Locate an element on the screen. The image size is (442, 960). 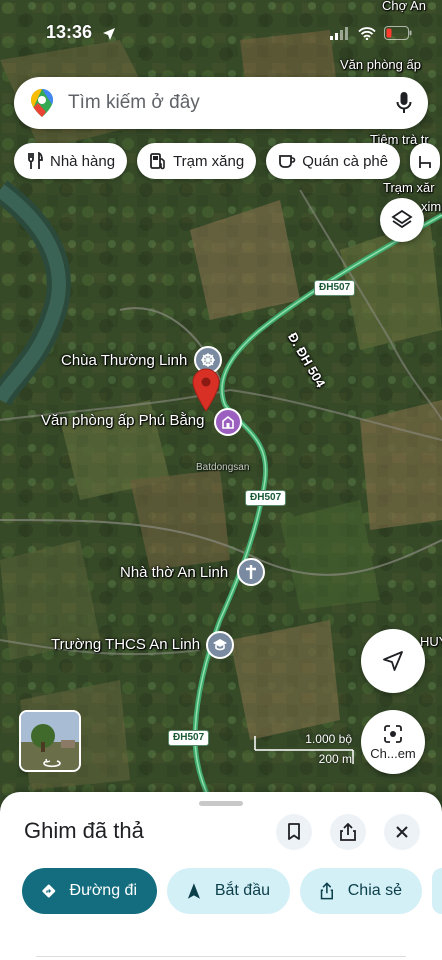
status-icons is located at coordinates (371, 33).